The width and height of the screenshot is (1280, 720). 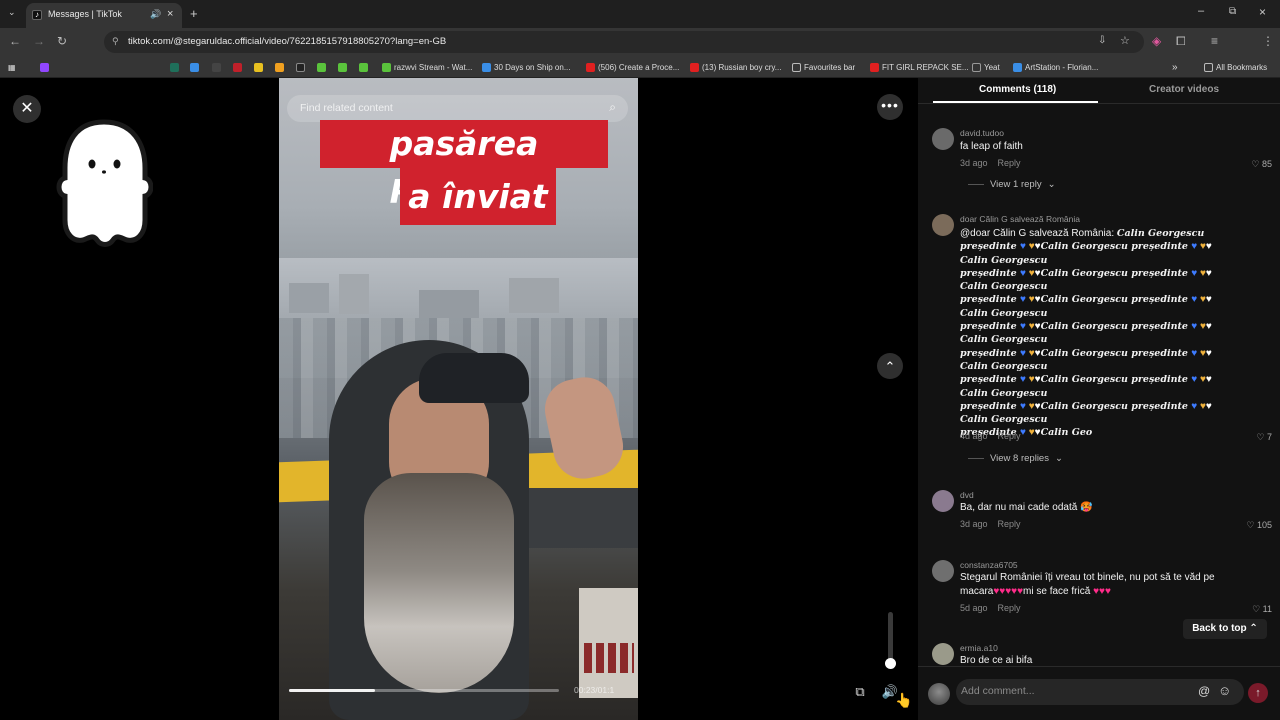 What do you see at coordinates (1020, 219) in the screenshot?
I see `comment-username: doar Călin G salvează România` at bounding box center [1020, 219].